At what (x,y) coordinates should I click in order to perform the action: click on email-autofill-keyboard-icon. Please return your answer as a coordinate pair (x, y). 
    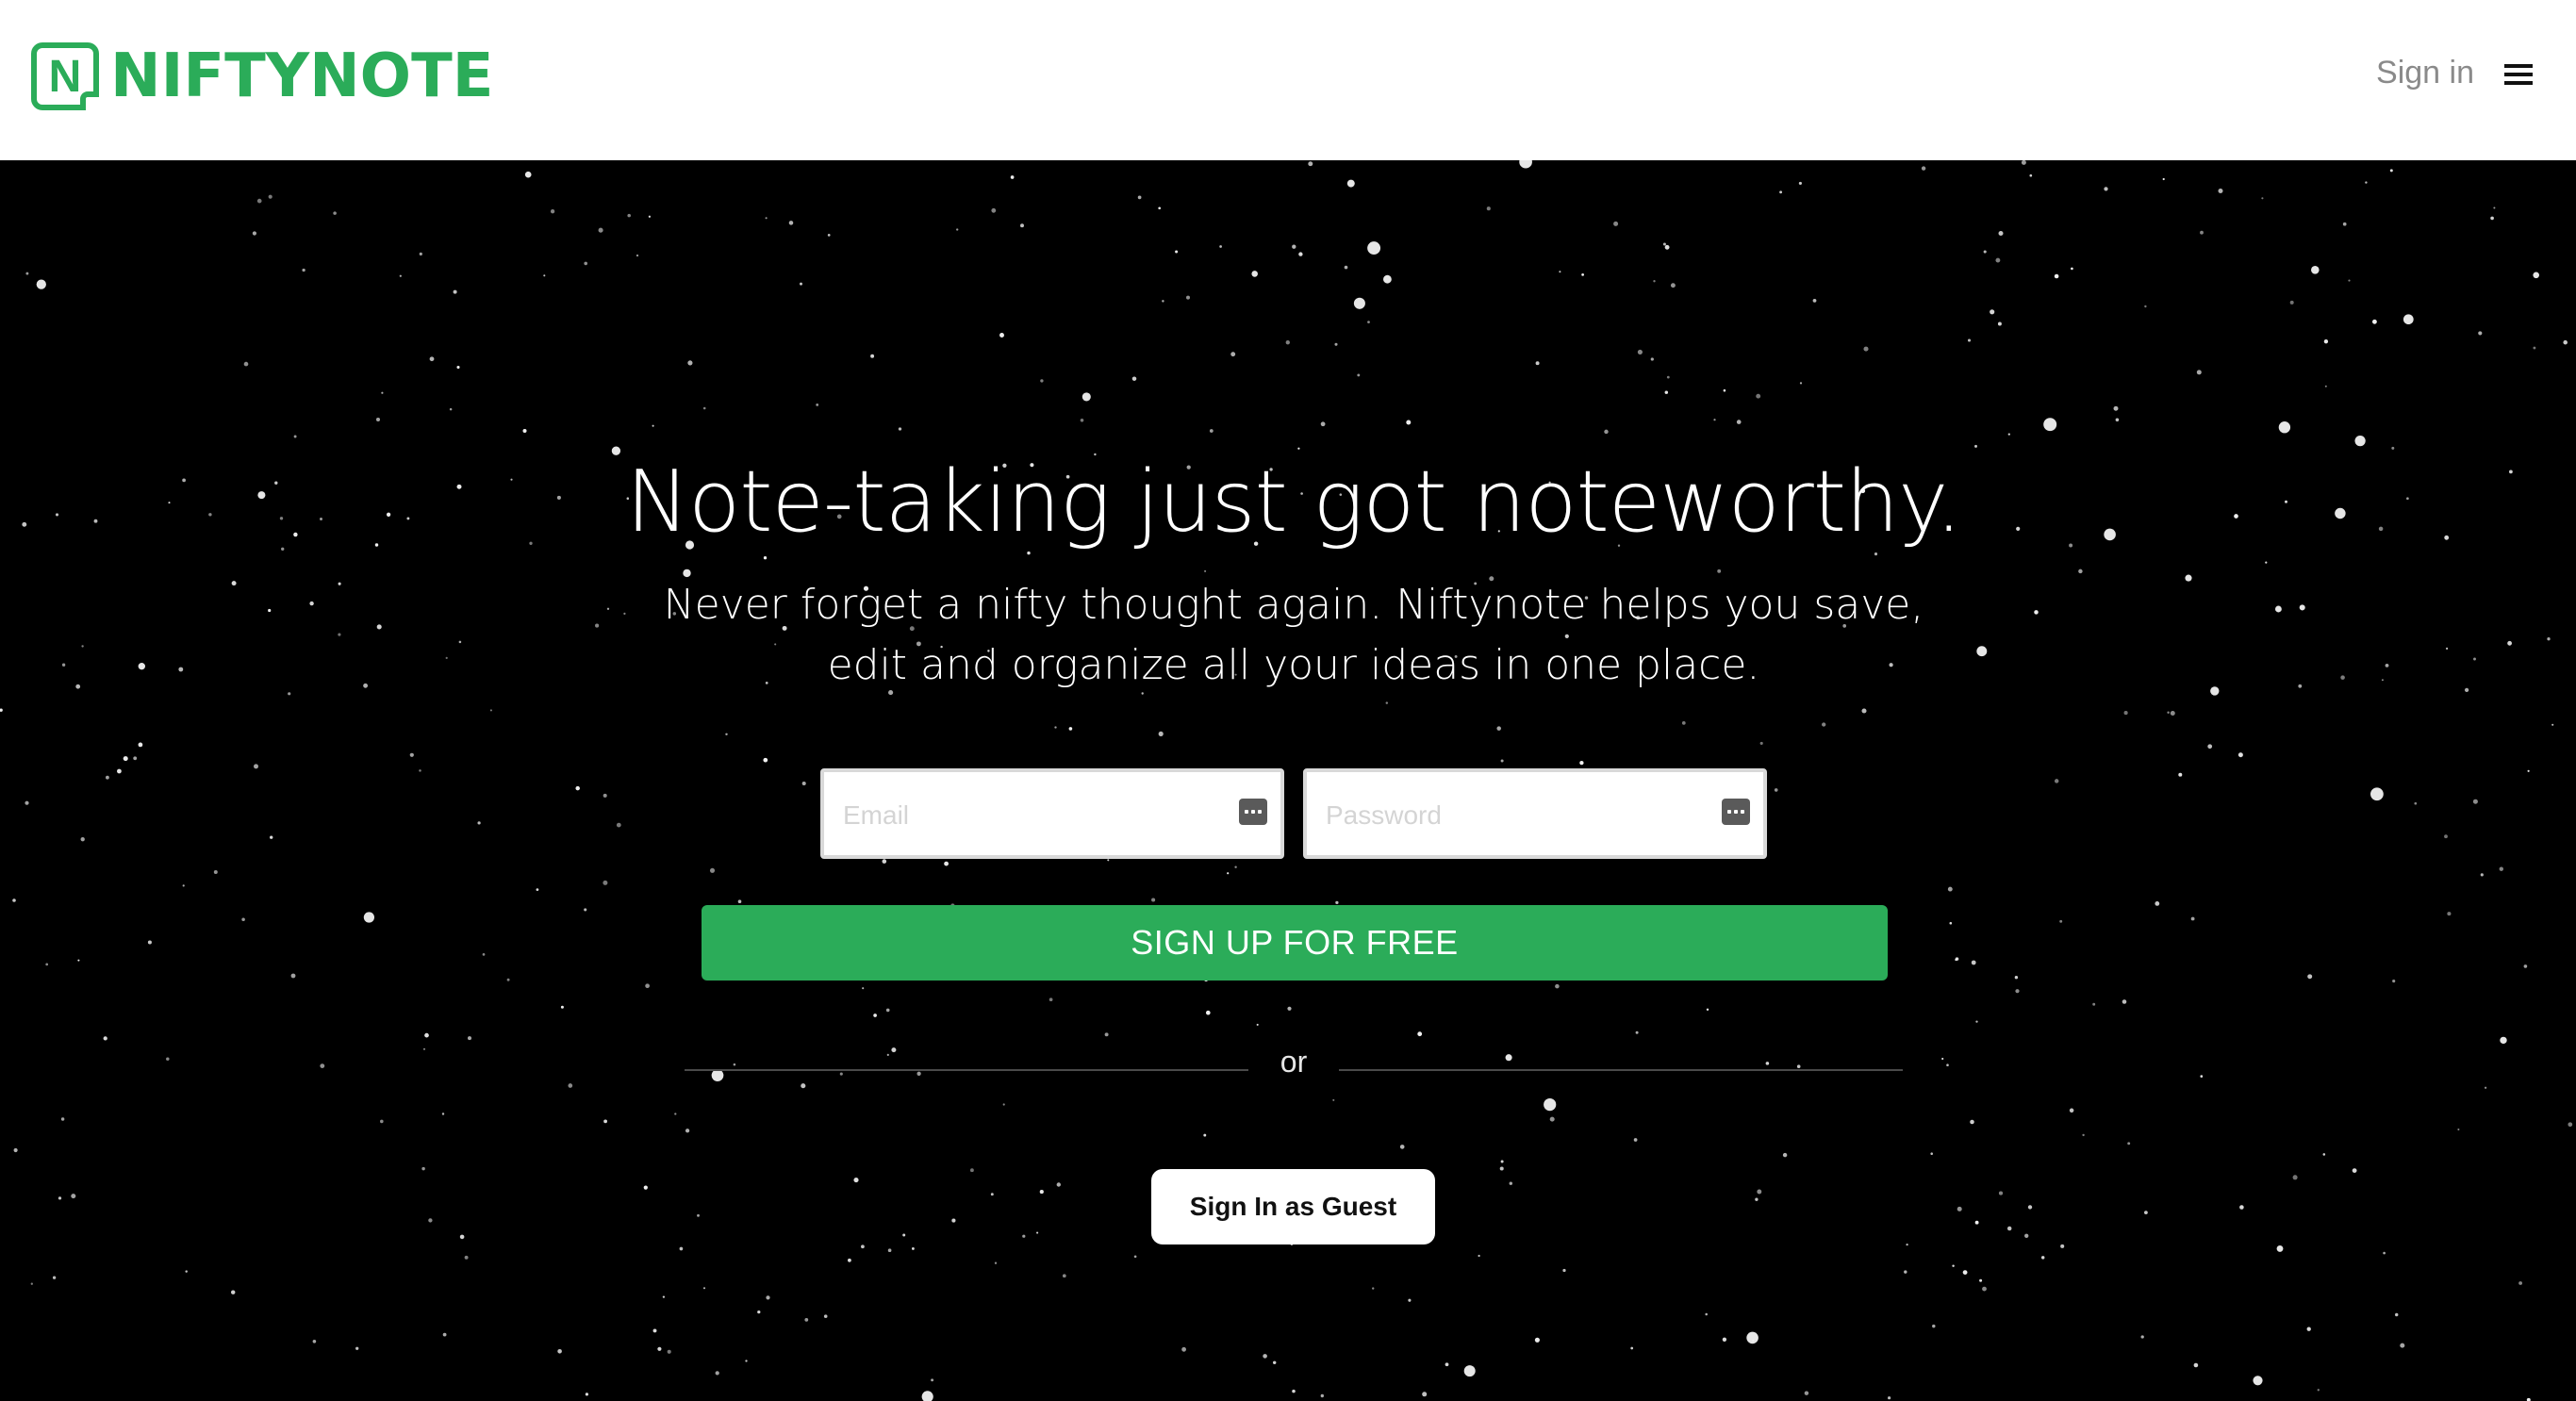
    Looking at the image, I should click on (1253, 812).